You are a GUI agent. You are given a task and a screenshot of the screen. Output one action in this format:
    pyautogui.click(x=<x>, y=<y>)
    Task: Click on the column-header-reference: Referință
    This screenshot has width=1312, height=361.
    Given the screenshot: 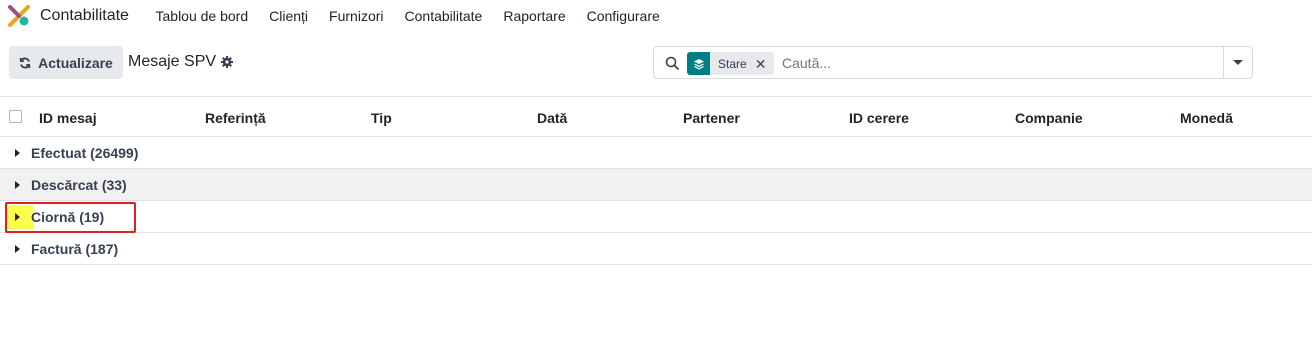 What is the action you would take?
    pyautogui.click(x=235, y=118)
    